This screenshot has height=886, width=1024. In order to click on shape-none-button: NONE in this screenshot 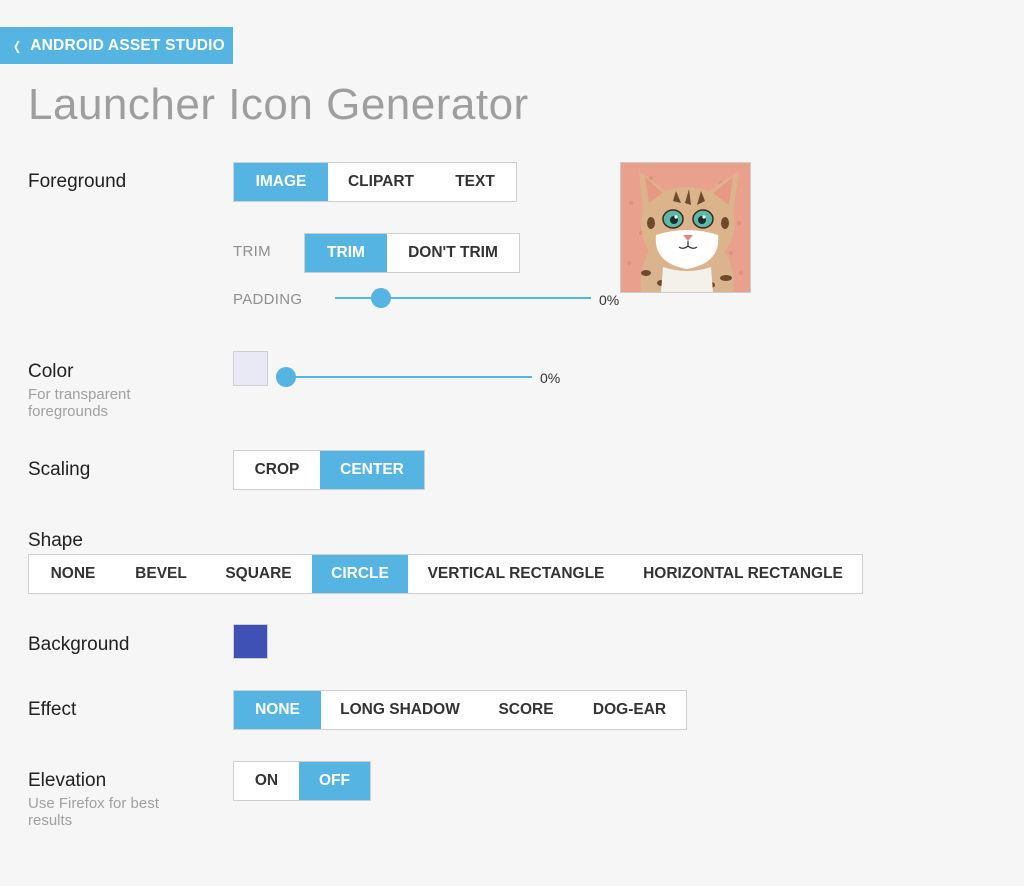, I will do `click(73, 574)`.